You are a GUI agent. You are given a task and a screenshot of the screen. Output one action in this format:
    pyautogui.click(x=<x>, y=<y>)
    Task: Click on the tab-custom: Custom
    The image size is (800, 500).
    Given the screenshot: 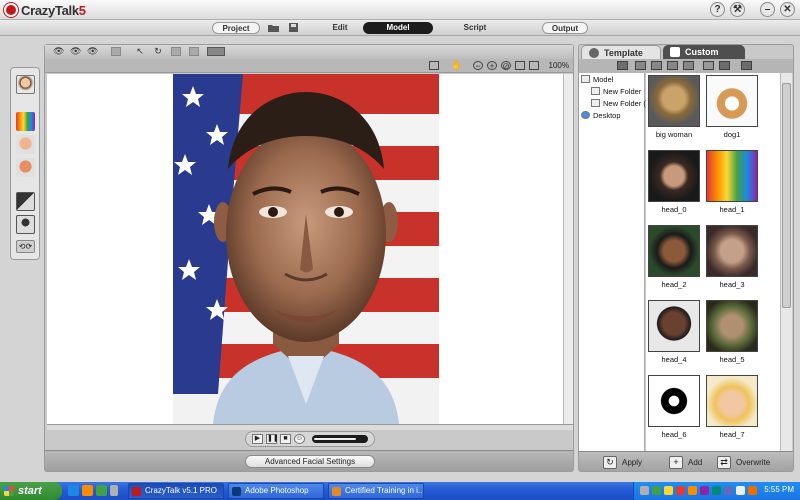 What is the action you would take?
    pyautogui.click(x=704, y=52)
    